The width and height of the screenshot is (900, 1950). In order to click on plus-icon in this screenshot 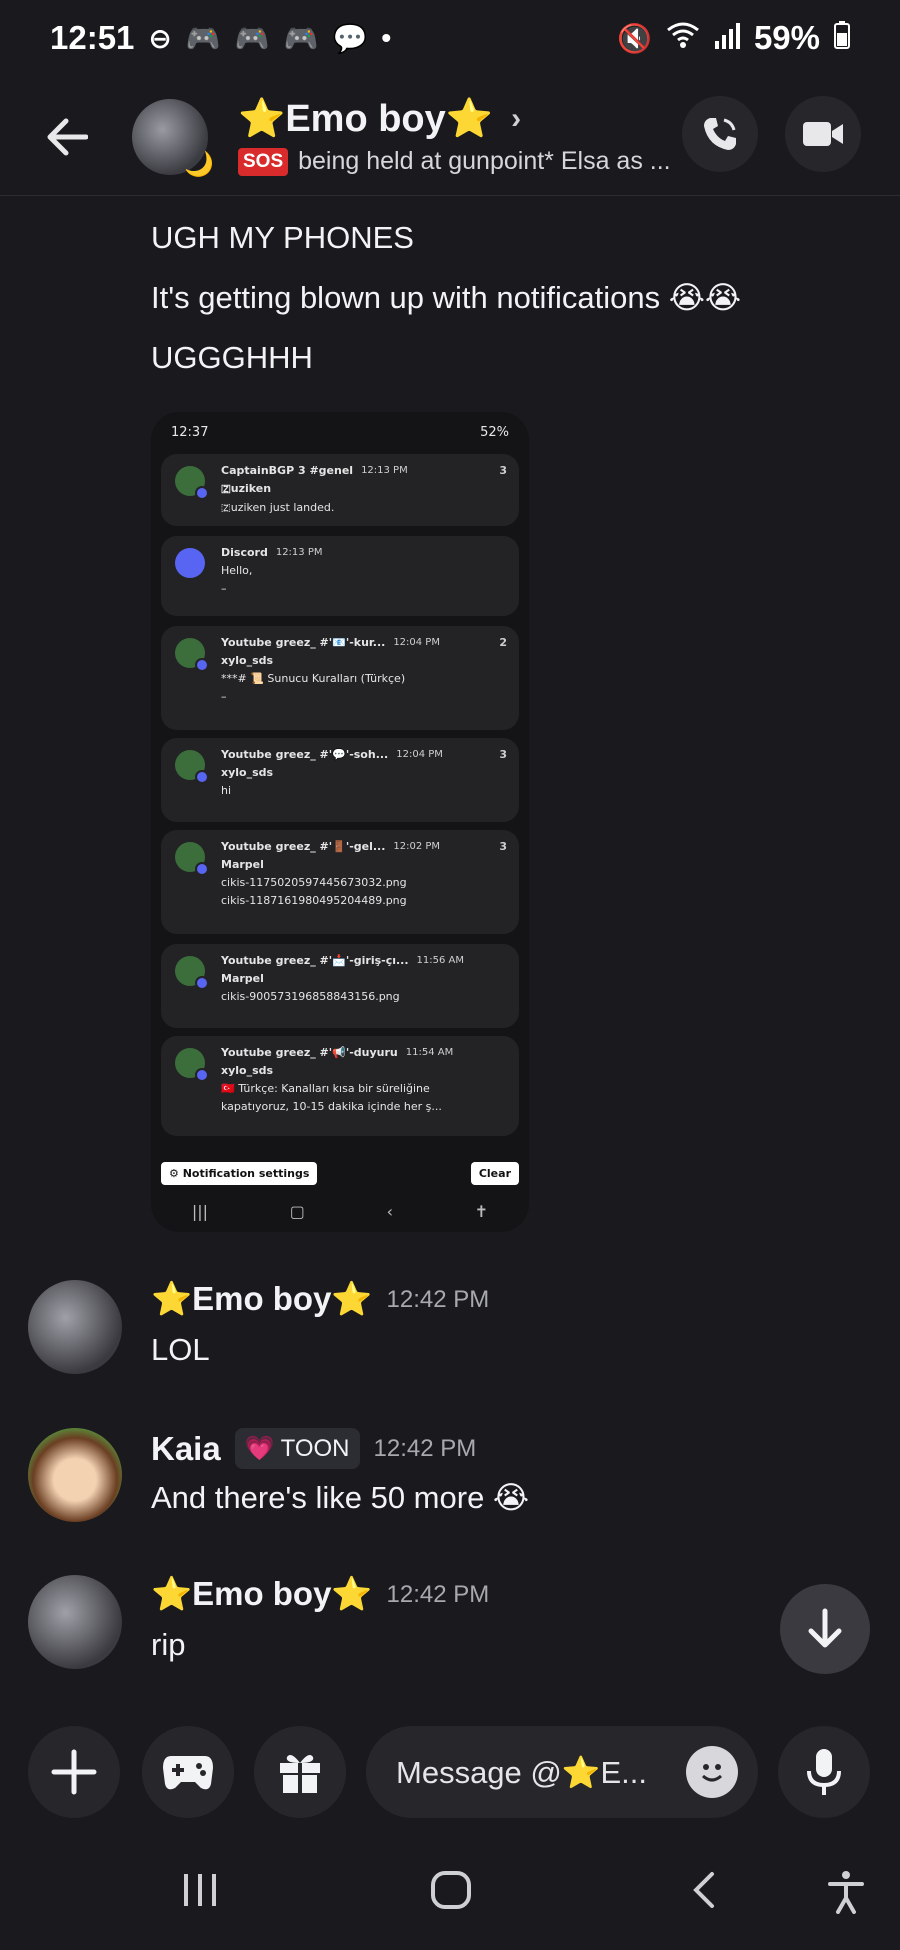, I will do `click(74, 1772)`.